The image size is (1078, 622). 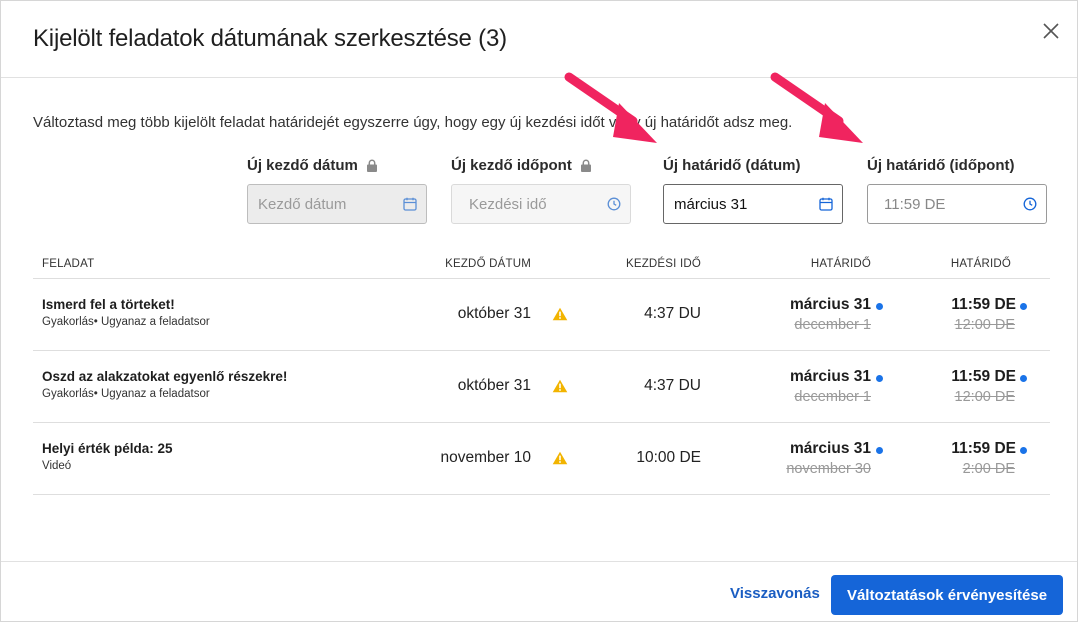 I want to click on due-time-old: 2:00 DE, so click(x=988, y=469).